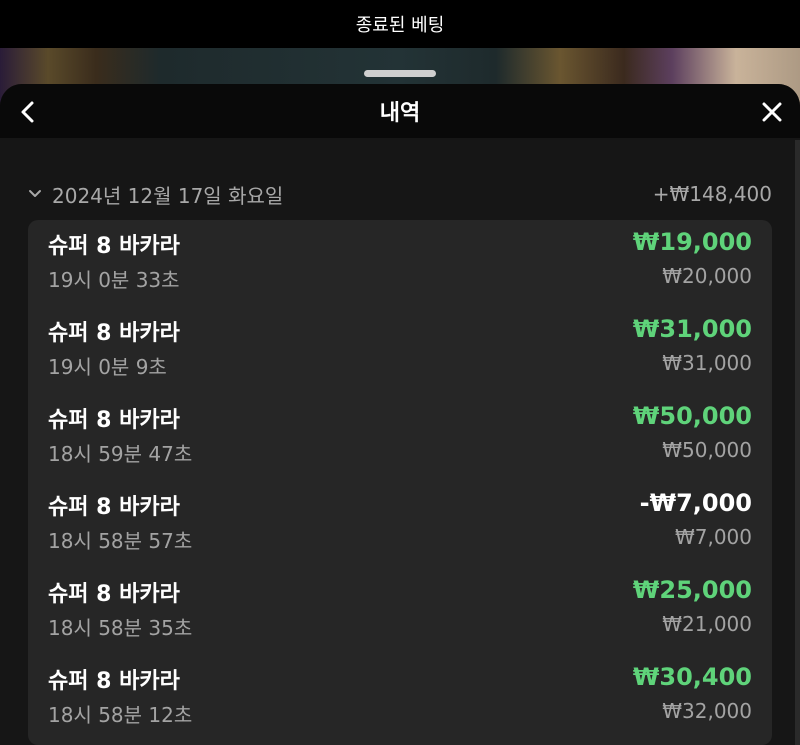  Describe the element at coordinates (692, 329) in the screenshot. I see `bet-result: ₩31,000` at that location.